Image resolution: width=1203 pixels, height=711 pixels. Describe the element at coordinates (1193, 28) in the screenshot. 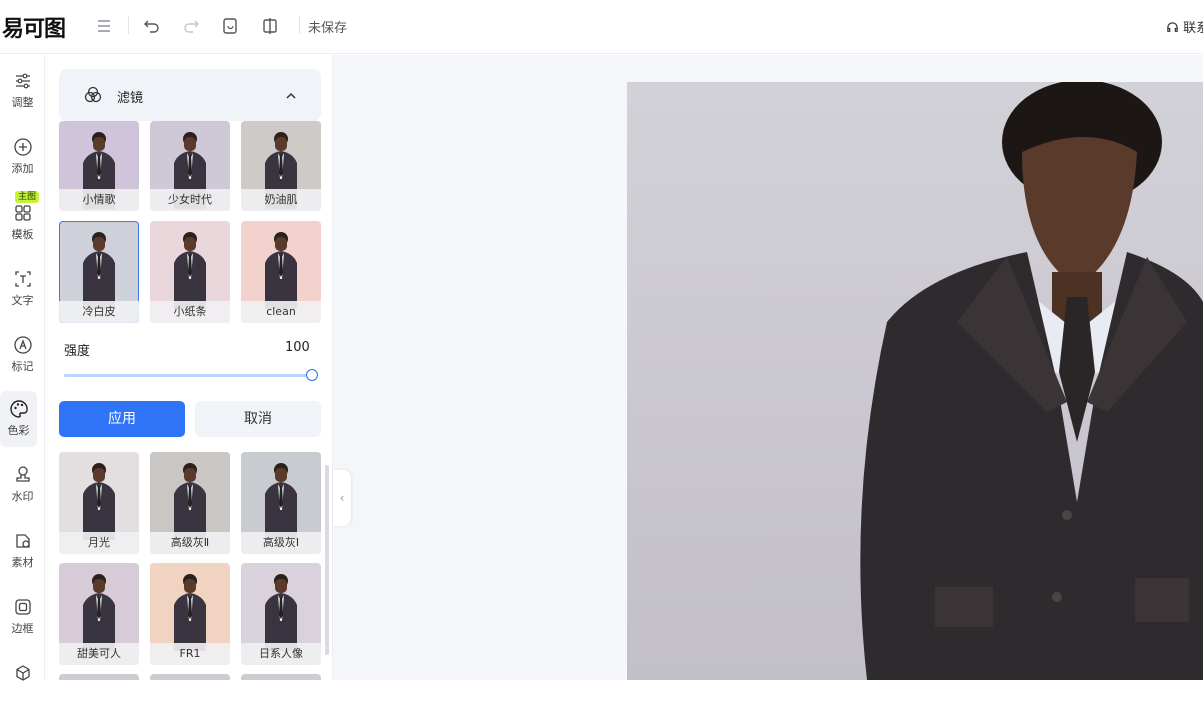

I see `contact-label: 联系` at that location.